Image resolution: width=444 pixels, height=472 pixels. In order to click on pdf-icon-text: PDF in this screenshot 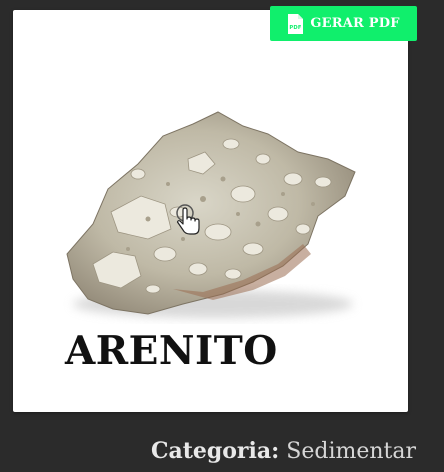, I will do `click(296, 28)`.